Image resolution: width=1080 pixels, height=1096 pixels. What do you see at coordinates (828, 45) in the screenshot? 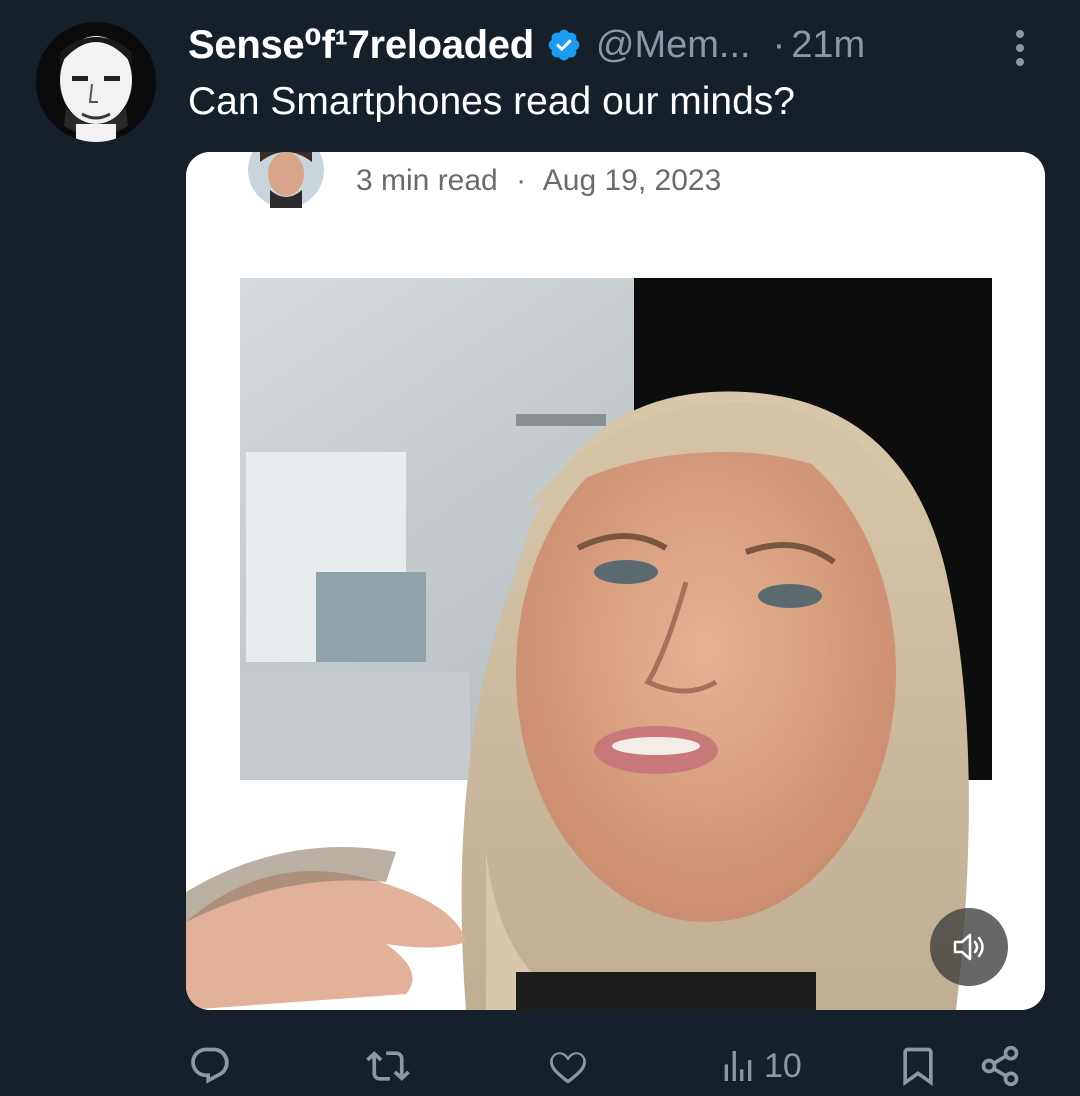
I see `timestamp: 21m` at bounding box center [828, 45].